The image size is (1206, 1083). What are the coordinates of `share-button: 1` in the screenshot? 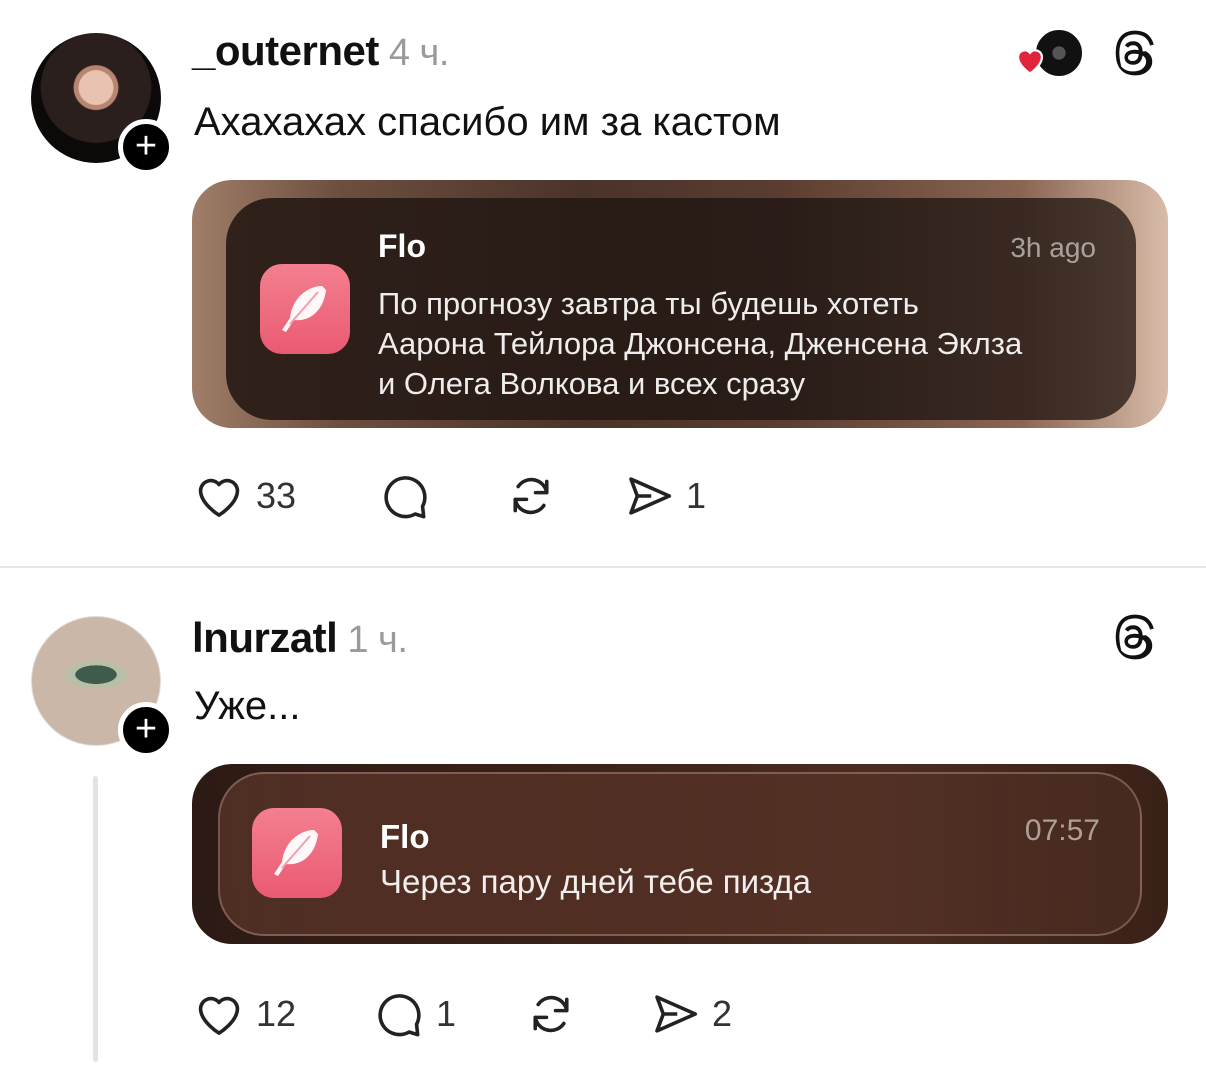 It's located at (664, 496).